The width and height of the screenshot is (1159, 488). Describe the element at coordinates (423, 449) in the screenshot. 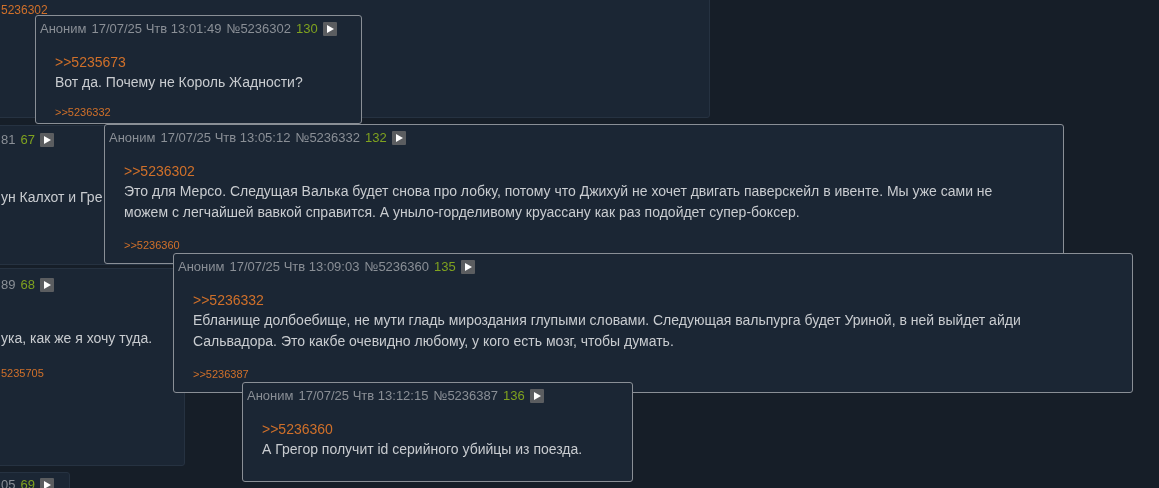

I see `post-text: А Грегор получит id серийного убийцы из поезда.` at that location.